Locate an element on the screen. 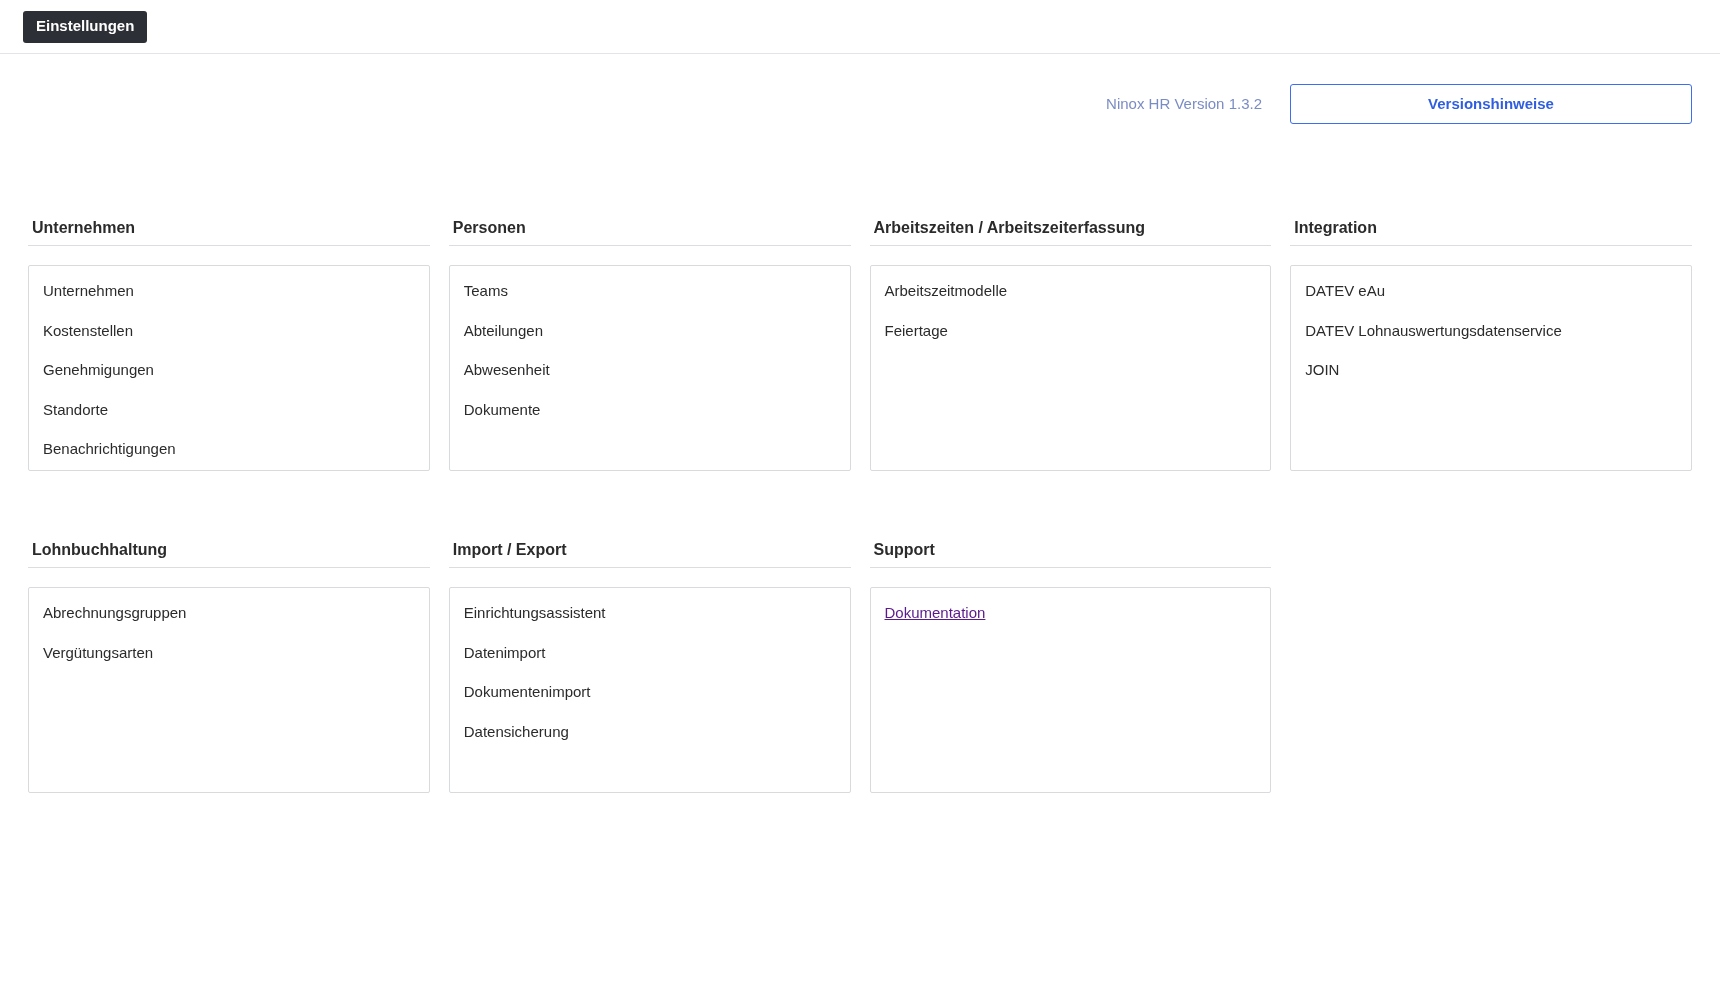  section-heading: Import / Export is located at coordinates (649, 553).